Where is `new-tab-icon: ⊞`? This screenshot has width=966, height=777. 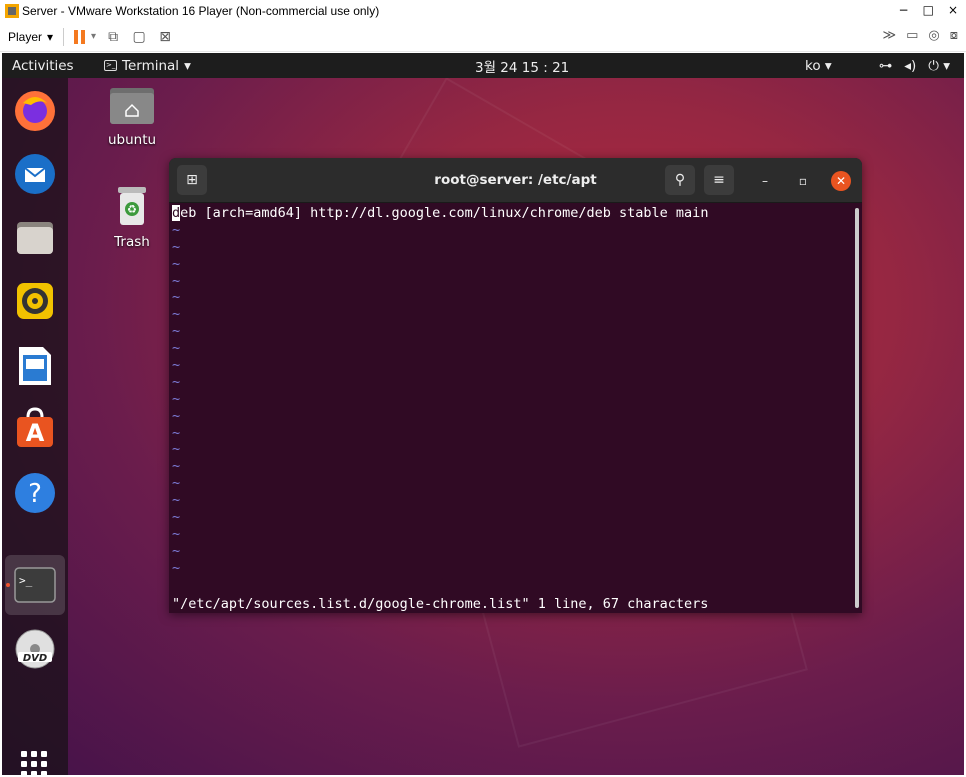 new-tab-icon: ⊞ is located at coordinates (192, 180).